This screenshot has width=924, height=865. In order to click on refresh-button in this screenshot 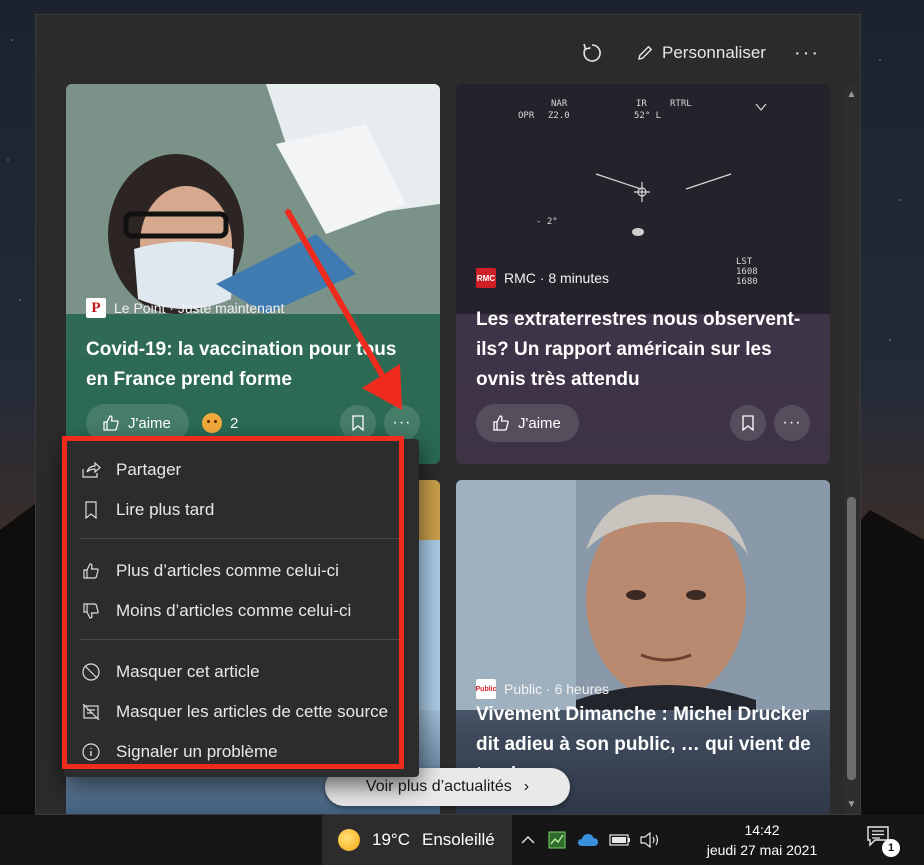, I will do `click(592, 53)`.